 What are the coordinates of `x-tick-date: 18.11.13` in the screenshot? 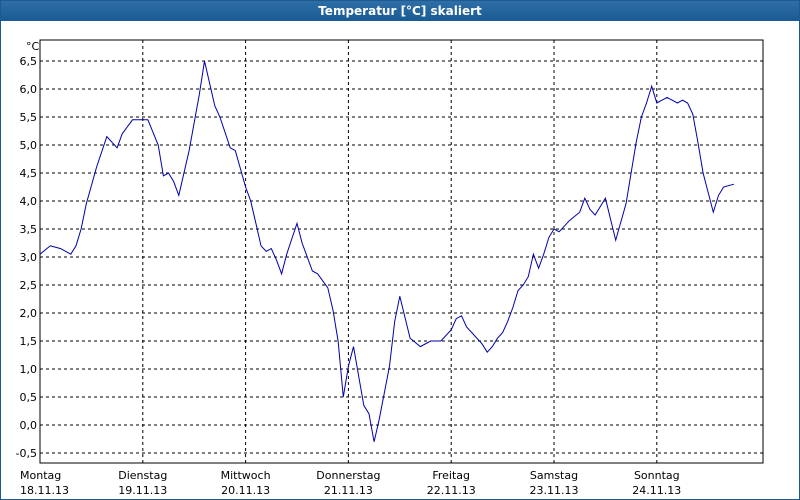 It's located at (44, 490).